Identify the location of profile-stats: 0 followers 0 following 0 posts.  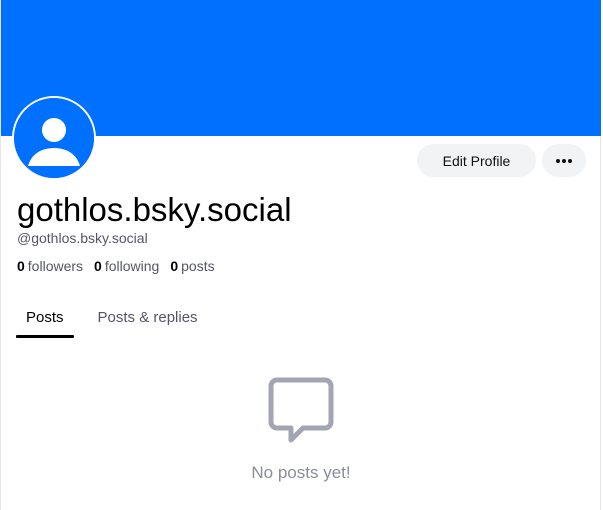
(116, 266).